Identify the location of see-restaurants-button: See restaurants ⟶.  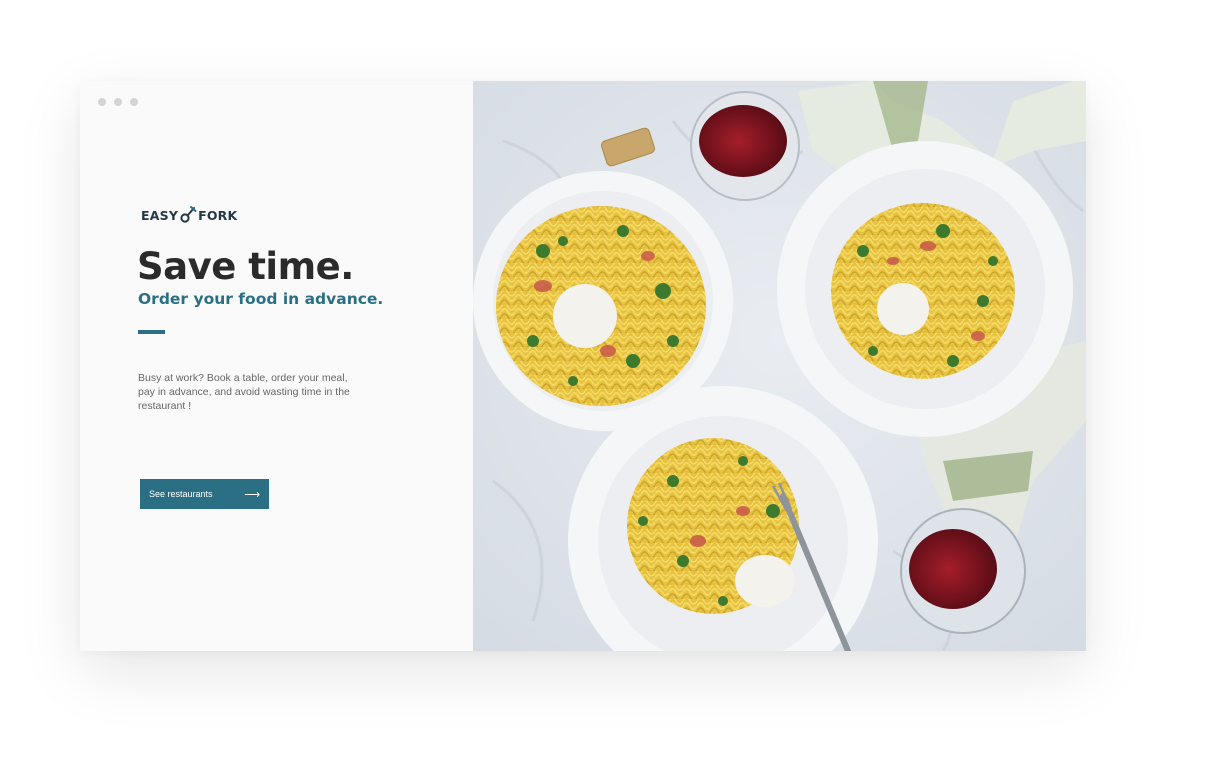
(204, 494).